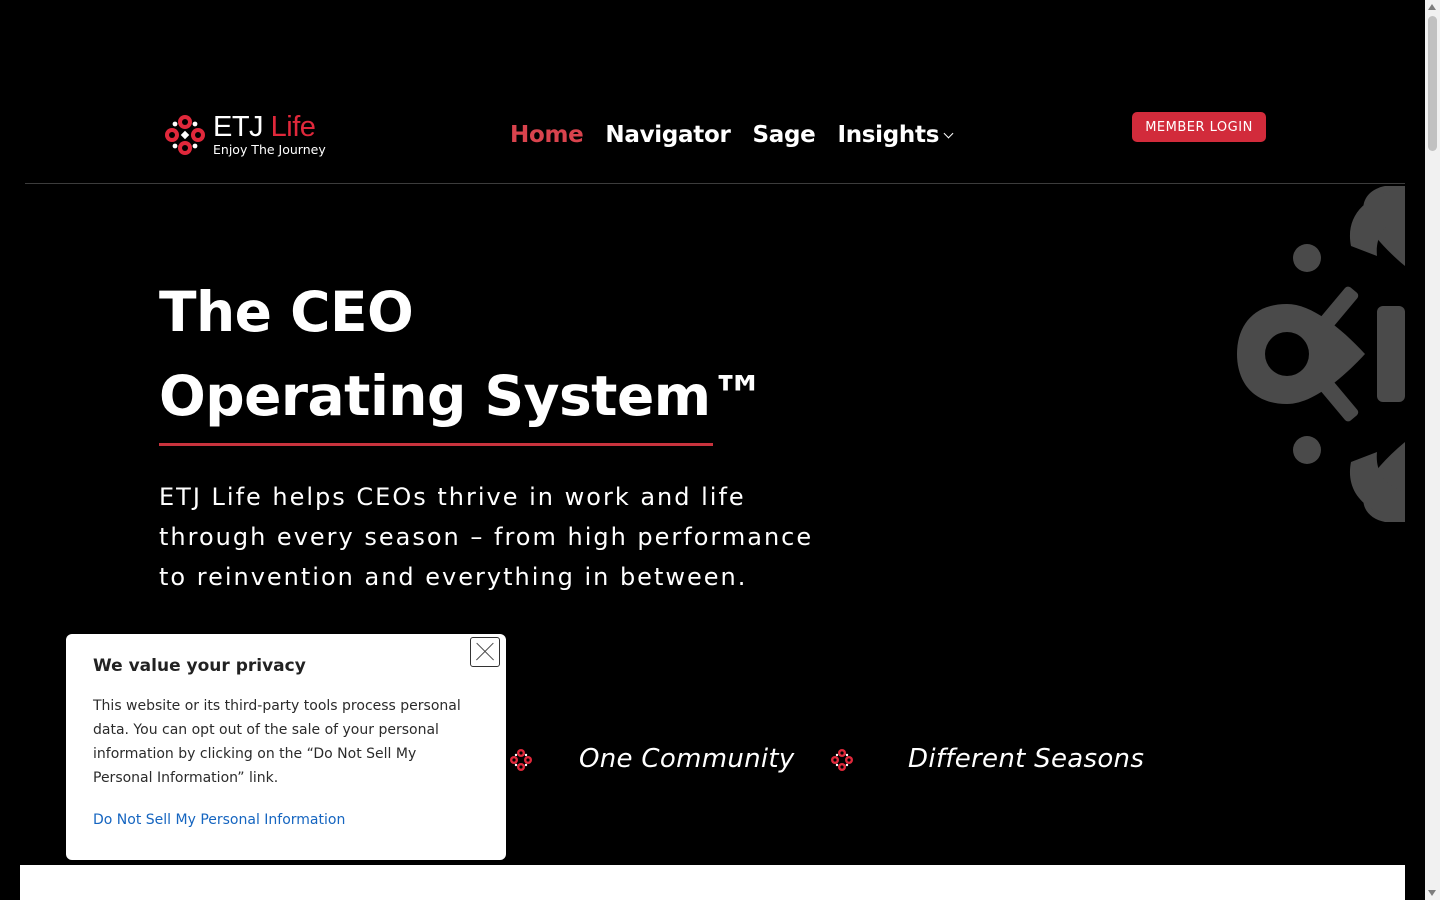  Describe the element at coordinates (485, 652) in the screenshot. I see `close-icon` at that location.